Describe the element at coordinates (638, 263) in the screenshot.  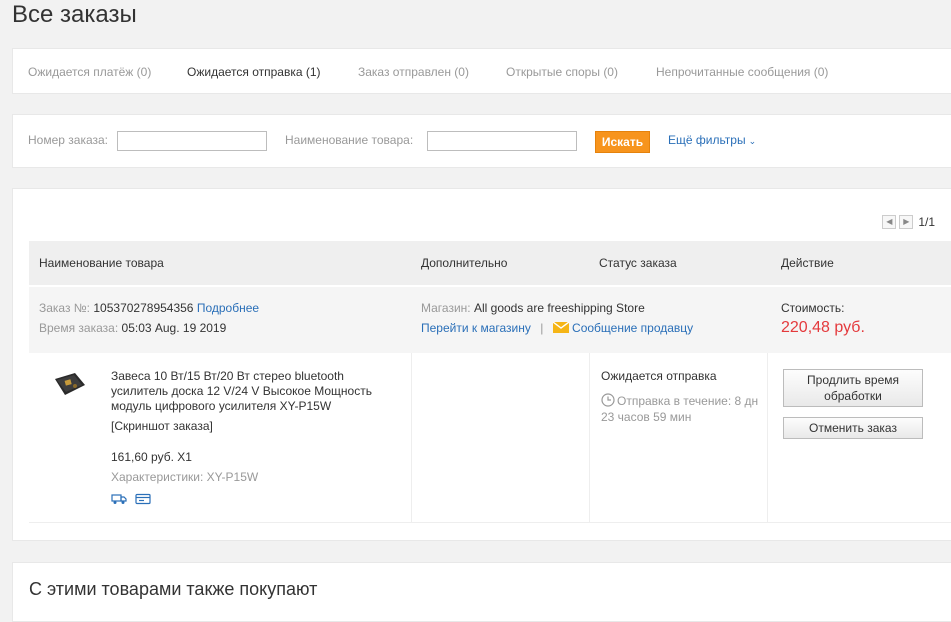
I see `column-header-status: Статус заказа` at that location.